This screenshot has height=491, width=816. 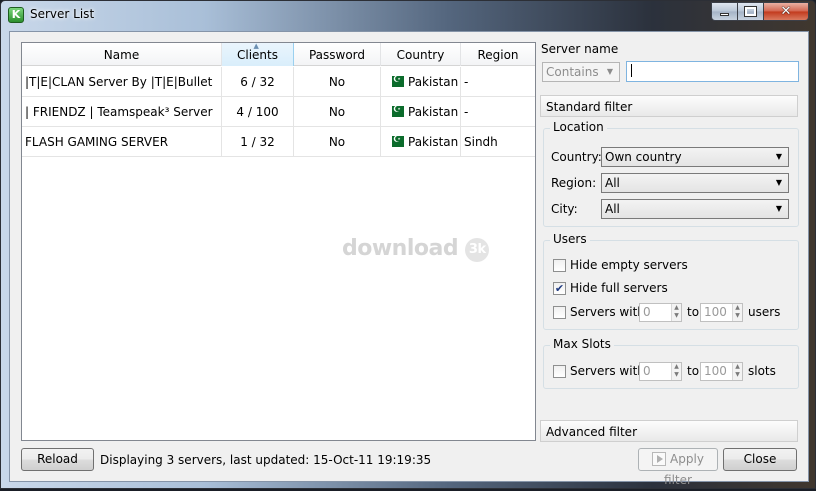 I want to click on server-region: Sindh, so click(x=481, y=142).